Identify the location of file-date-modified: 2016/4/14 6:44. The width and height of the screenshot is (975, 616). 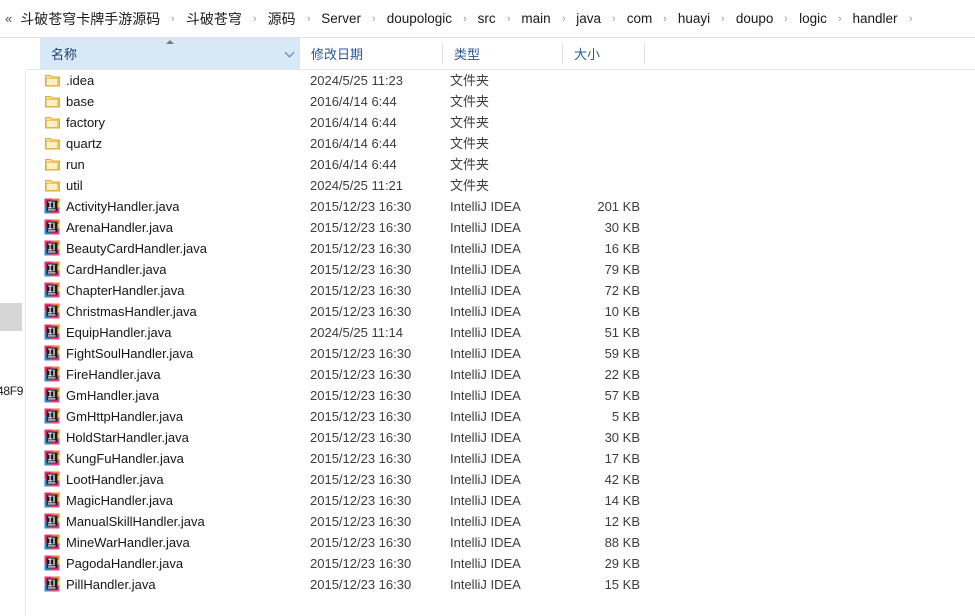
(353, 122).